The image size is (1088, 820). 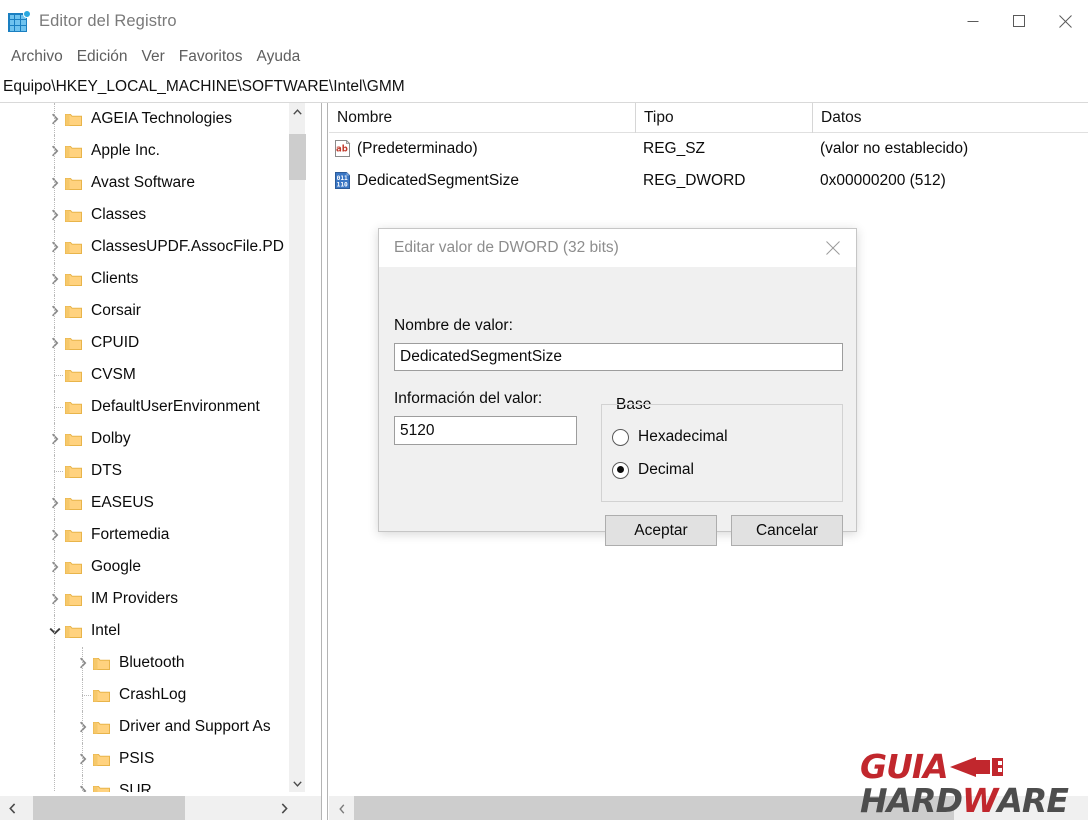 I want to click on minimize-button, so click(x=973, y=21).